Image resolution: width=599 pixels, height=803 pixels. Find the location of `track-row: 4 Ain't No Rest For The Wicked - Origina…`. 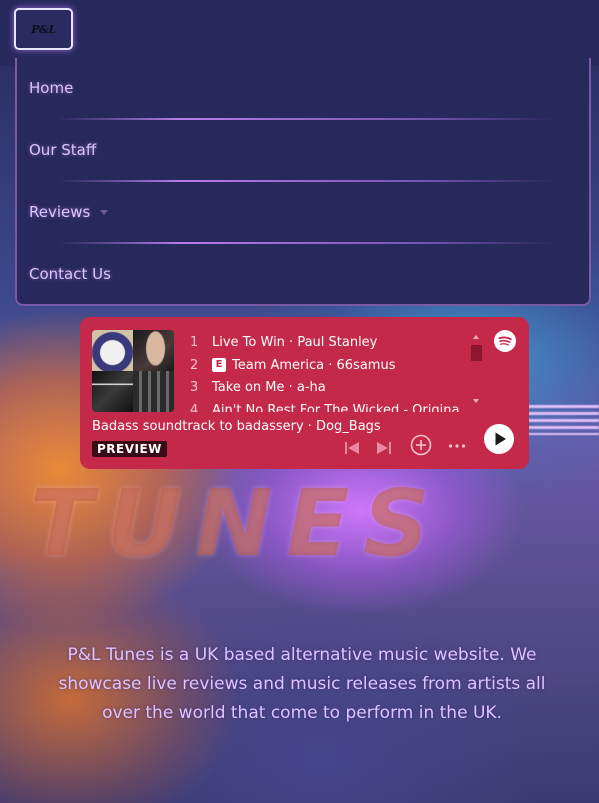

track-row: 4 Ain't No Rest For The Wicked - Origina… is located at coordinates (325, 406).